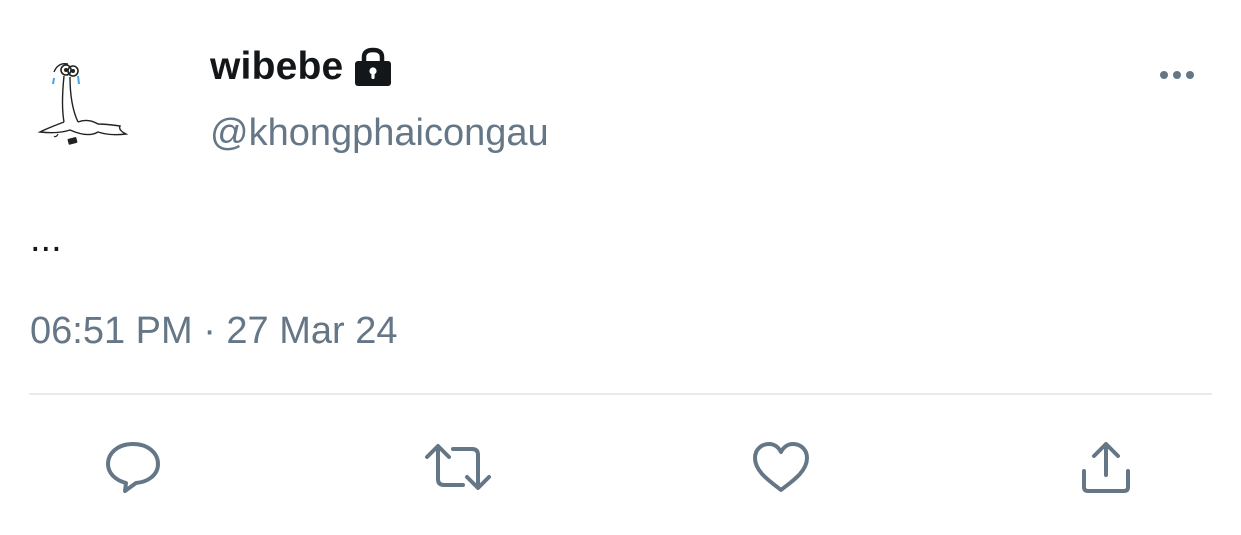 This screenshot has height=535, width=1241. I want to click on reply-icon, so click(133, 467).